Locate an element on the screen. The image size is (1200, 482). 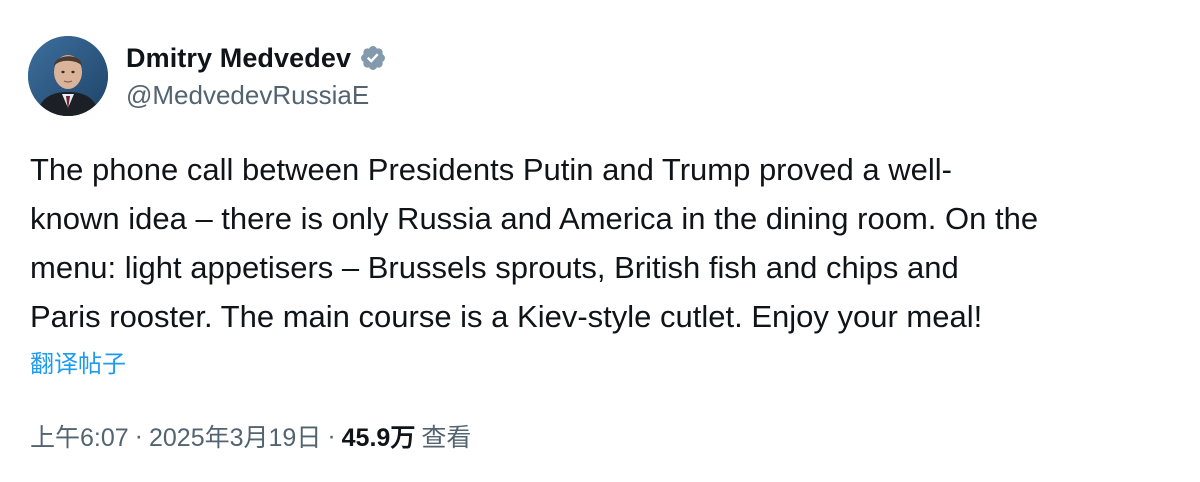
translate-post-link: 翻译帖子 is located at coordinates (78, 361).